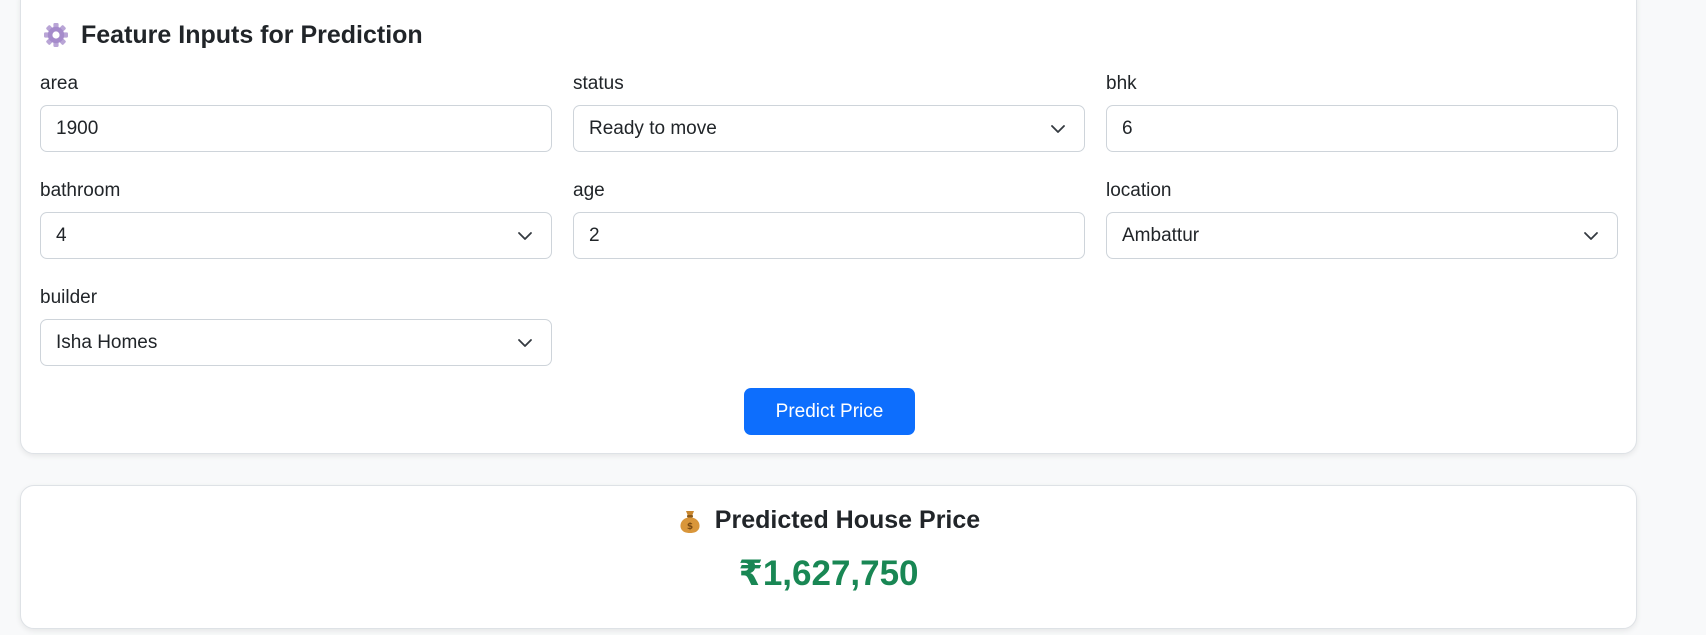  What do you see at coordinates (829, 128) in the screenshot?
I see `status-select: Ready to move` at bounding box center [829, 128].